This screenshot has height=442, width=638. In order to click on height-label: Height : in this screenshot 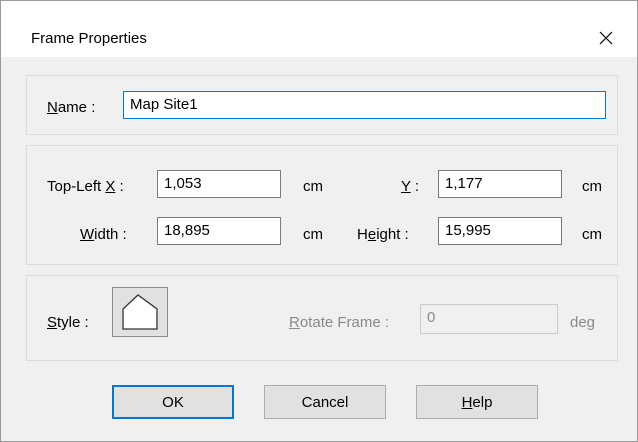, I will do `click(383, 234)`.